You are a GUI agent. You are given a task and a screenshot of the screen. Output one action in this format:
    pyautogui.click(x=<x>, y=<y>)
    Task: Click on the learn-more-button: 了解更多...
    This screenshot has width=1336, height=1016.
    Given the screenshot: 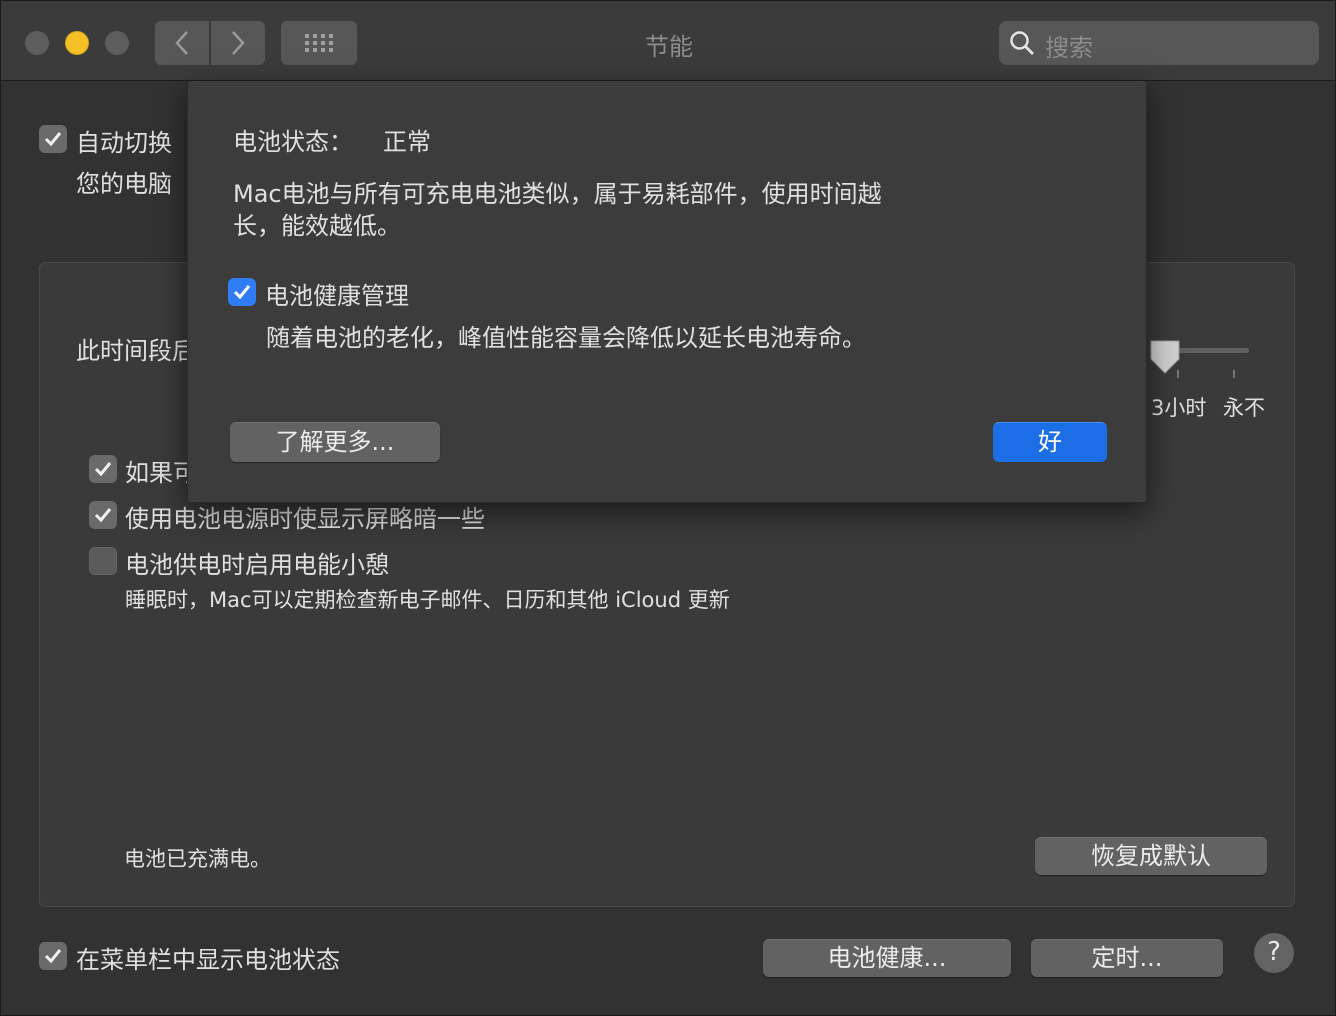 What is the action you would take?
    pyautogui.click(x=335, y=442)
    